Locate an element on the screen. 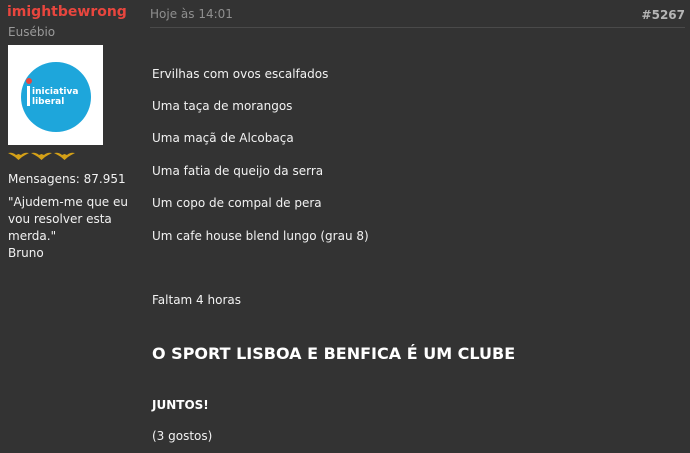 The width and height of the screenshot is (690, 453). user-title: Eusébio is located at coordinates (32, 32).